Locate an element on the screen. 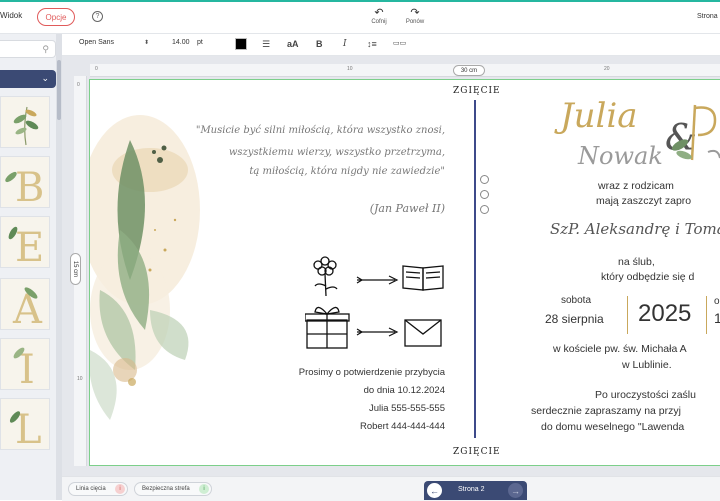 The width and height of the screenshot is (720, 501). intro-line: mają zaszczyt zapro is located at coordinates (649, 201).